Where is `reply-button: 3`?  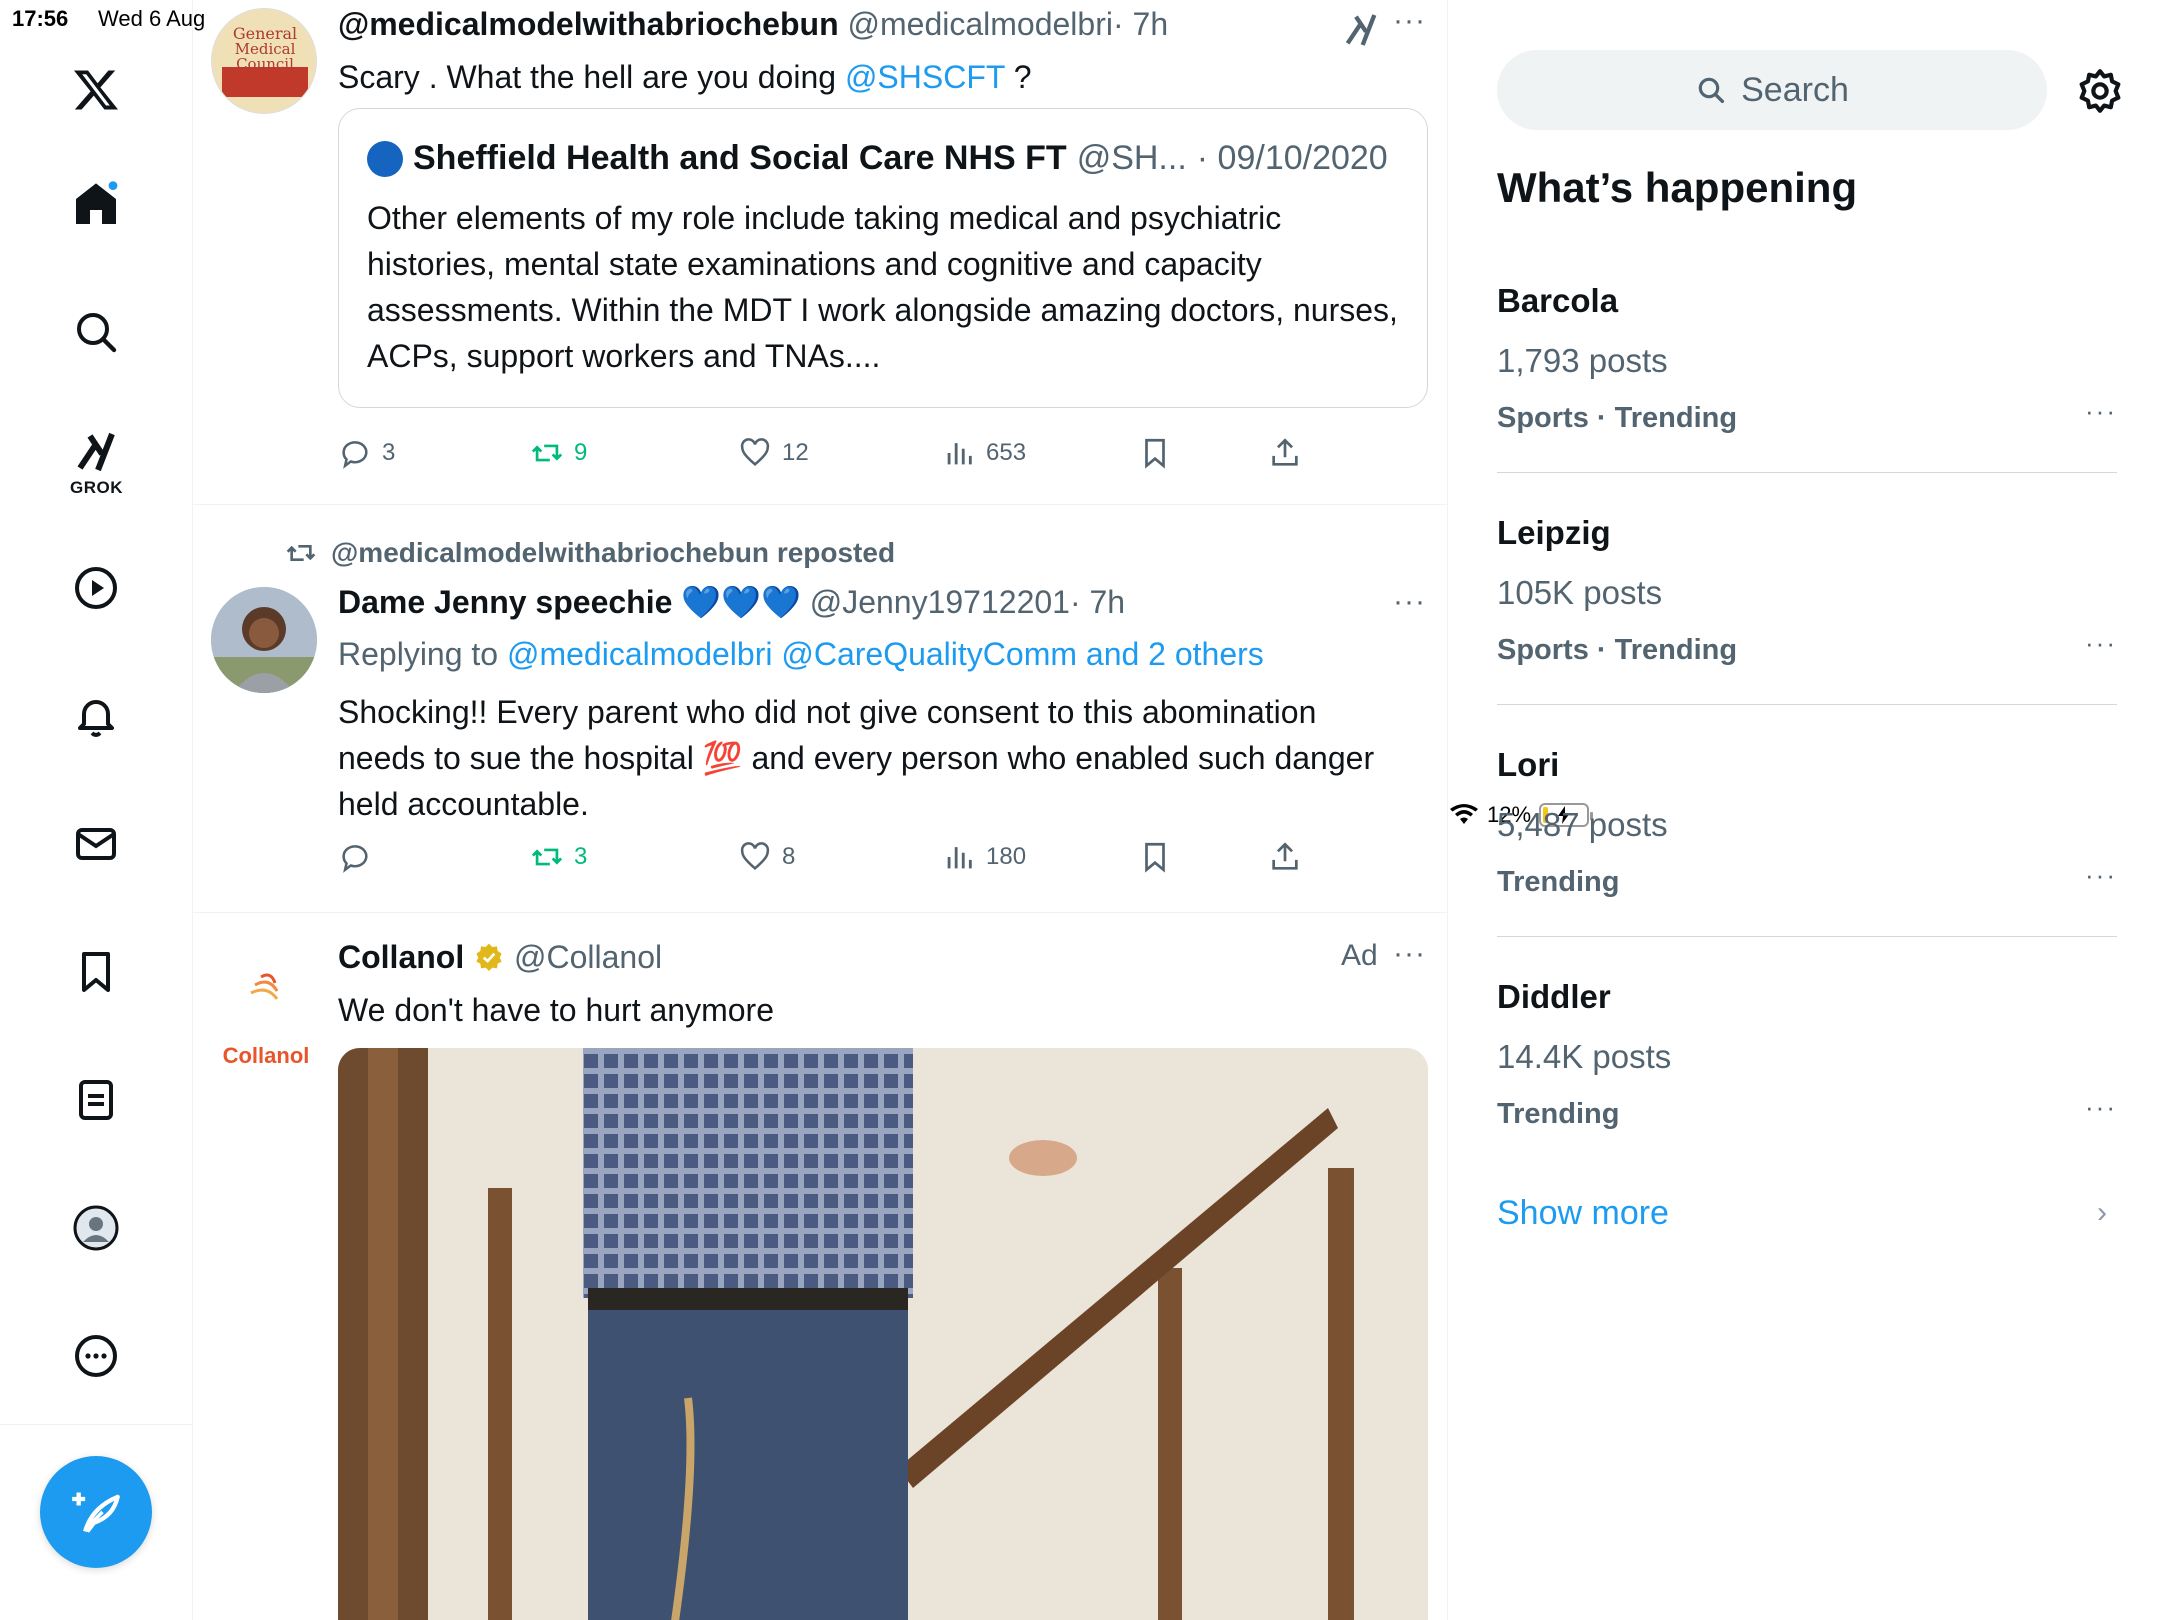
reply-button: 3 is located at coordinates (366, 453).